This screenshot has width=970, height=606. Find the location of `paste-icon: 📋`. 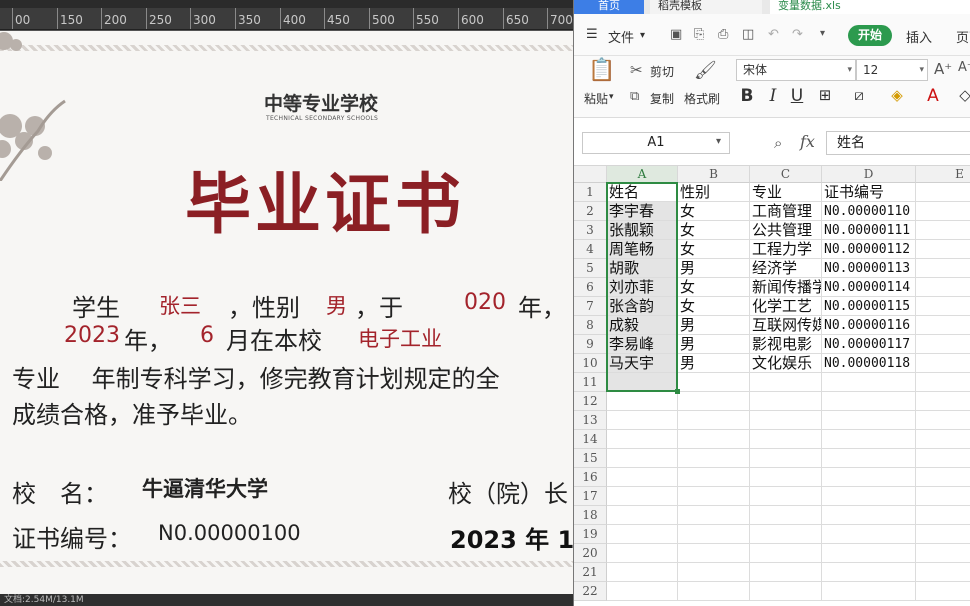

paste-icon: 📋 is located at coordinates (601, 70).